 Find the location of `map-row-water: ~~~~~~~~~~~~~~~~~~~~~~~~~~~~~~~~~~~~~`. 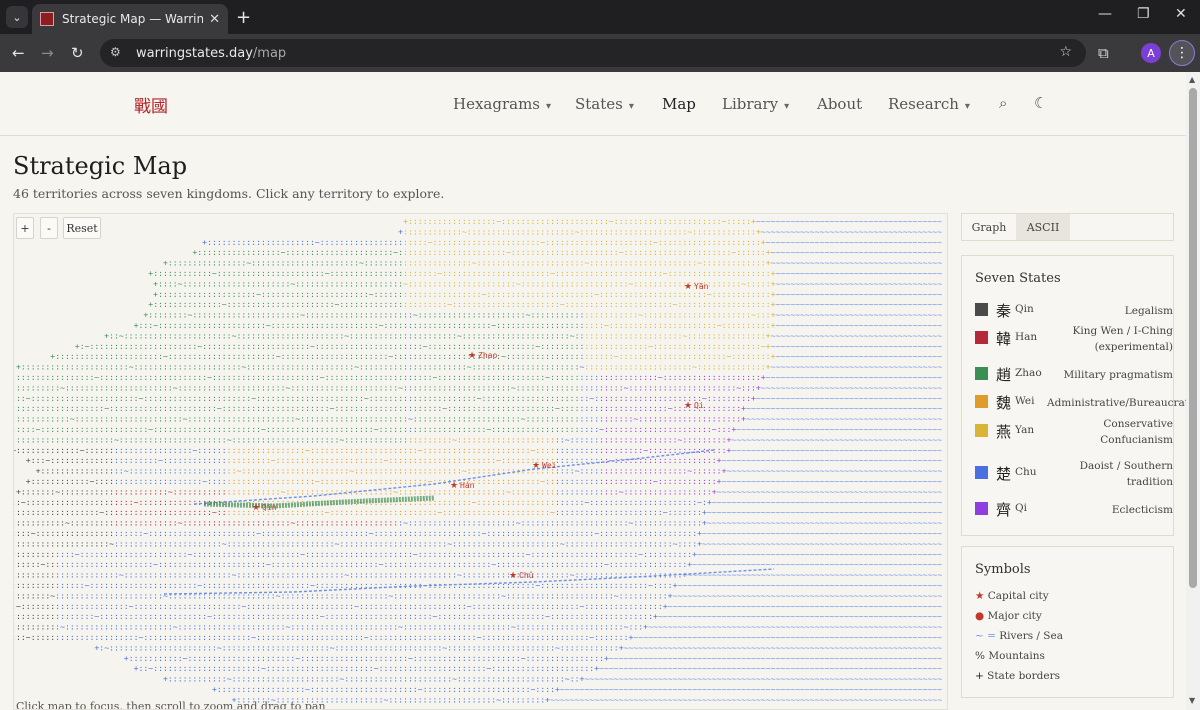

map-row-water: ~~~~~~~~~~~~~~~~~~~~~~~~~~~~~~~~~~~~~ is located at coordinates (851, 387).